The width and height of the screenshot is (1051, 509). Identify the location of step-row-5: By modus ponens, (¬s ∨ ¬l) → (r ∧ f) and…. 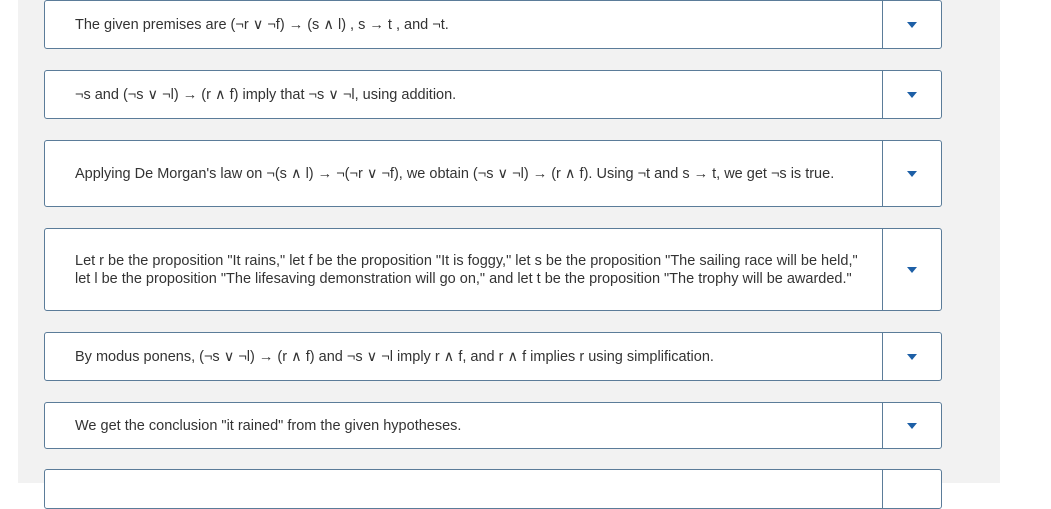
(493, 356).